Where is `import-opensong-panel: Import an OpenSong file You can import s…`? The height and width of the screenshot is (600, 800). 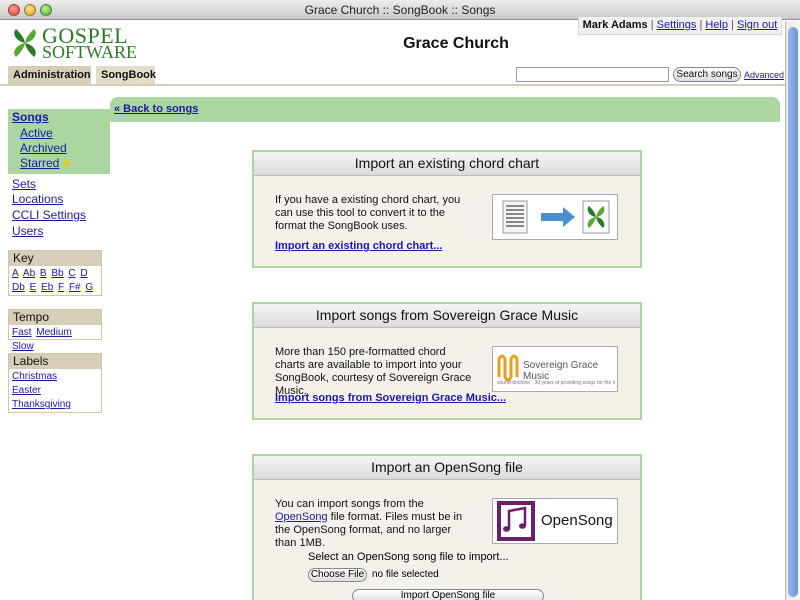
import-opensong-panel: Import an OpenSong file You can import s… is located at coordinates (447, 527).